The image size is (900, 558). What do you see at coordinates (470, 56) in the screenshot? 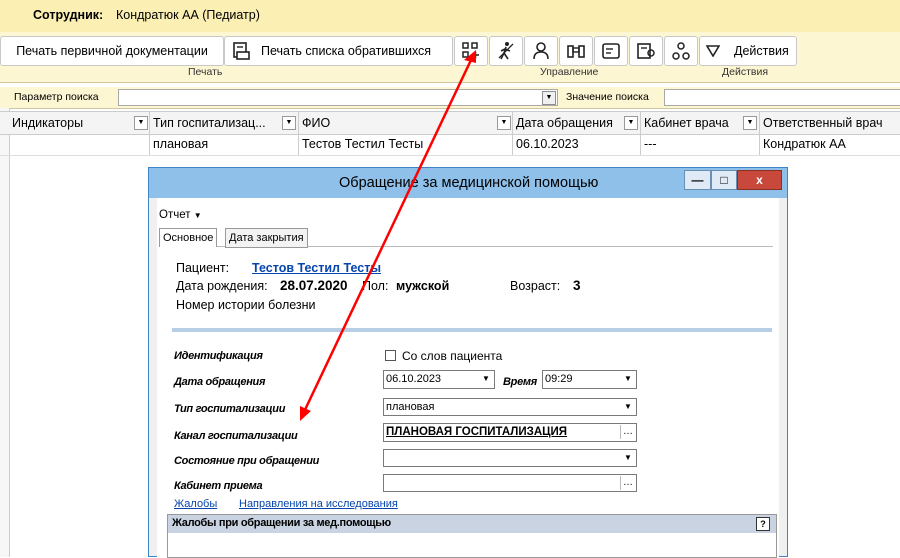
I see `arrow-head-top` at bounding box center [470, 56].